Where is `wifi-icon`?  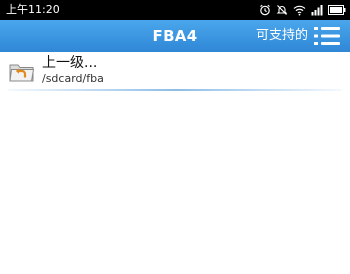 wifi-icon is located at coordinates (299, 10).